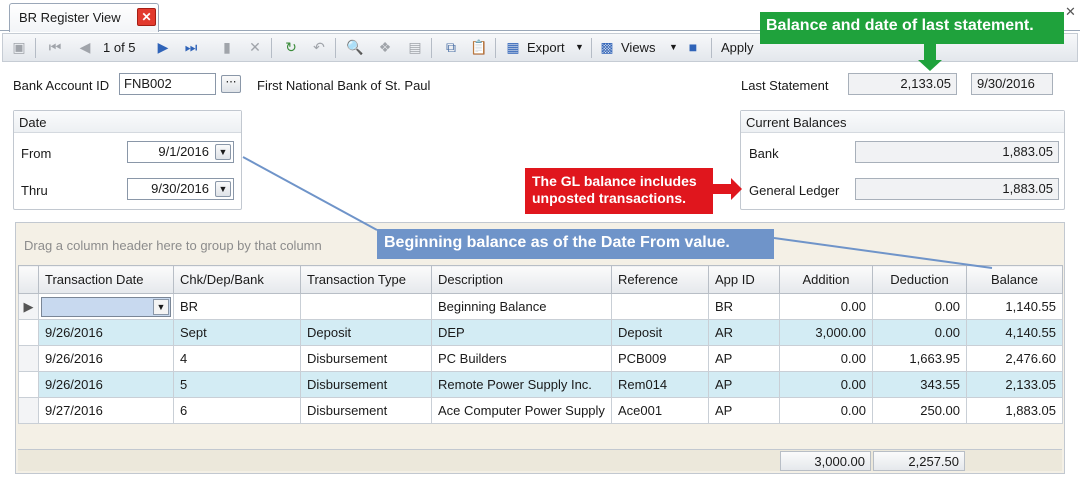 The width and height of the screenshot is (1080, 489). What do you see at coordinates (237, 384) in the screenshot?
I see `cell-chk: 5` at bounding box center [237, 384].